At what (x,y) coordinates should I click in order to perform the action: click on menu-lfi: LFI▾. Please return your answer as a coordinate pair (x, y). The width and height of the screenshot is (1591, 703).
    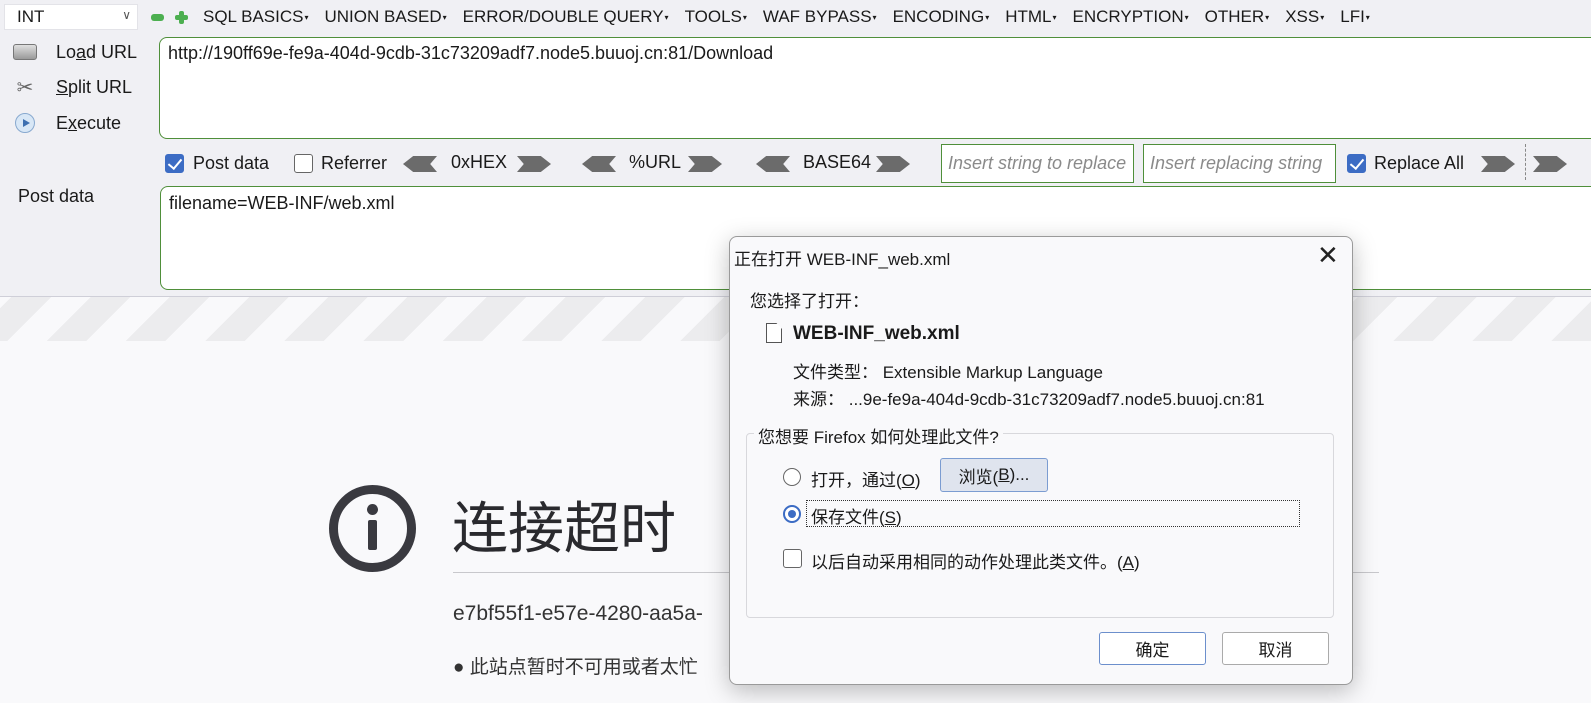
    Looking at the image, I should click on (1355, 17).